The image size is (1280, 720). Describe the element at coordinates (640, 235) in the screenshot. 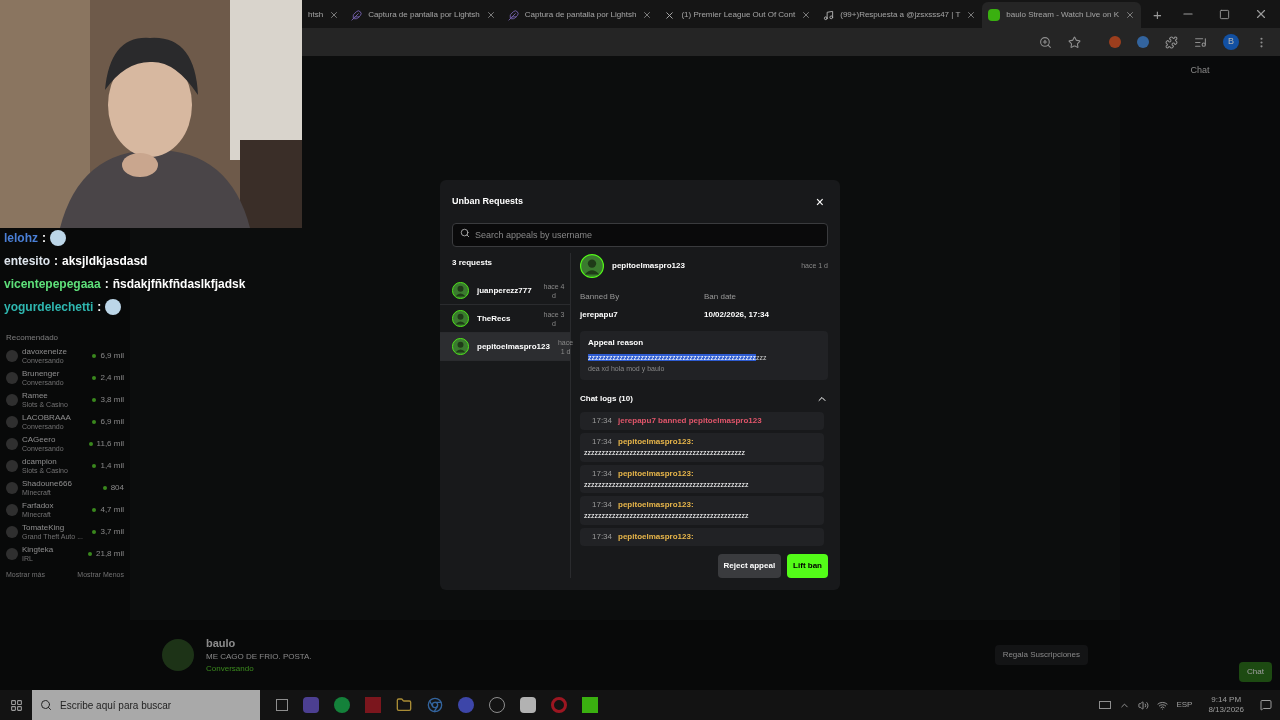

I see `search-field: Search appeals by username` at that location.